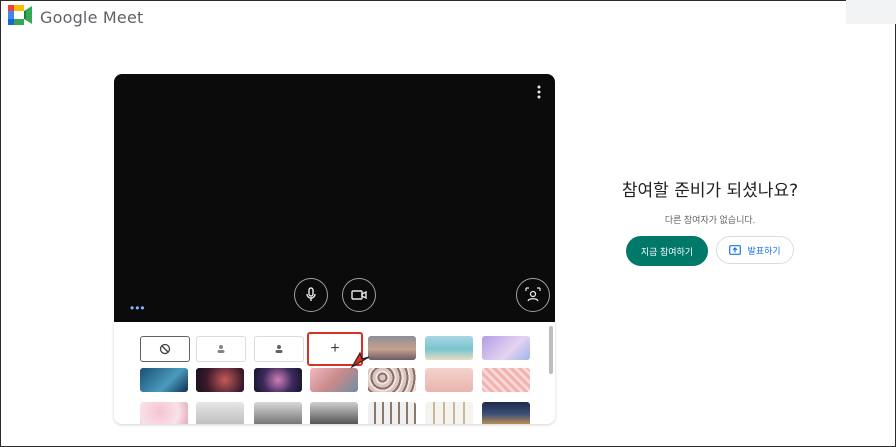 This screenshot has height=447, width=896. I want to click on video-camera-icon, so click(359, 295).